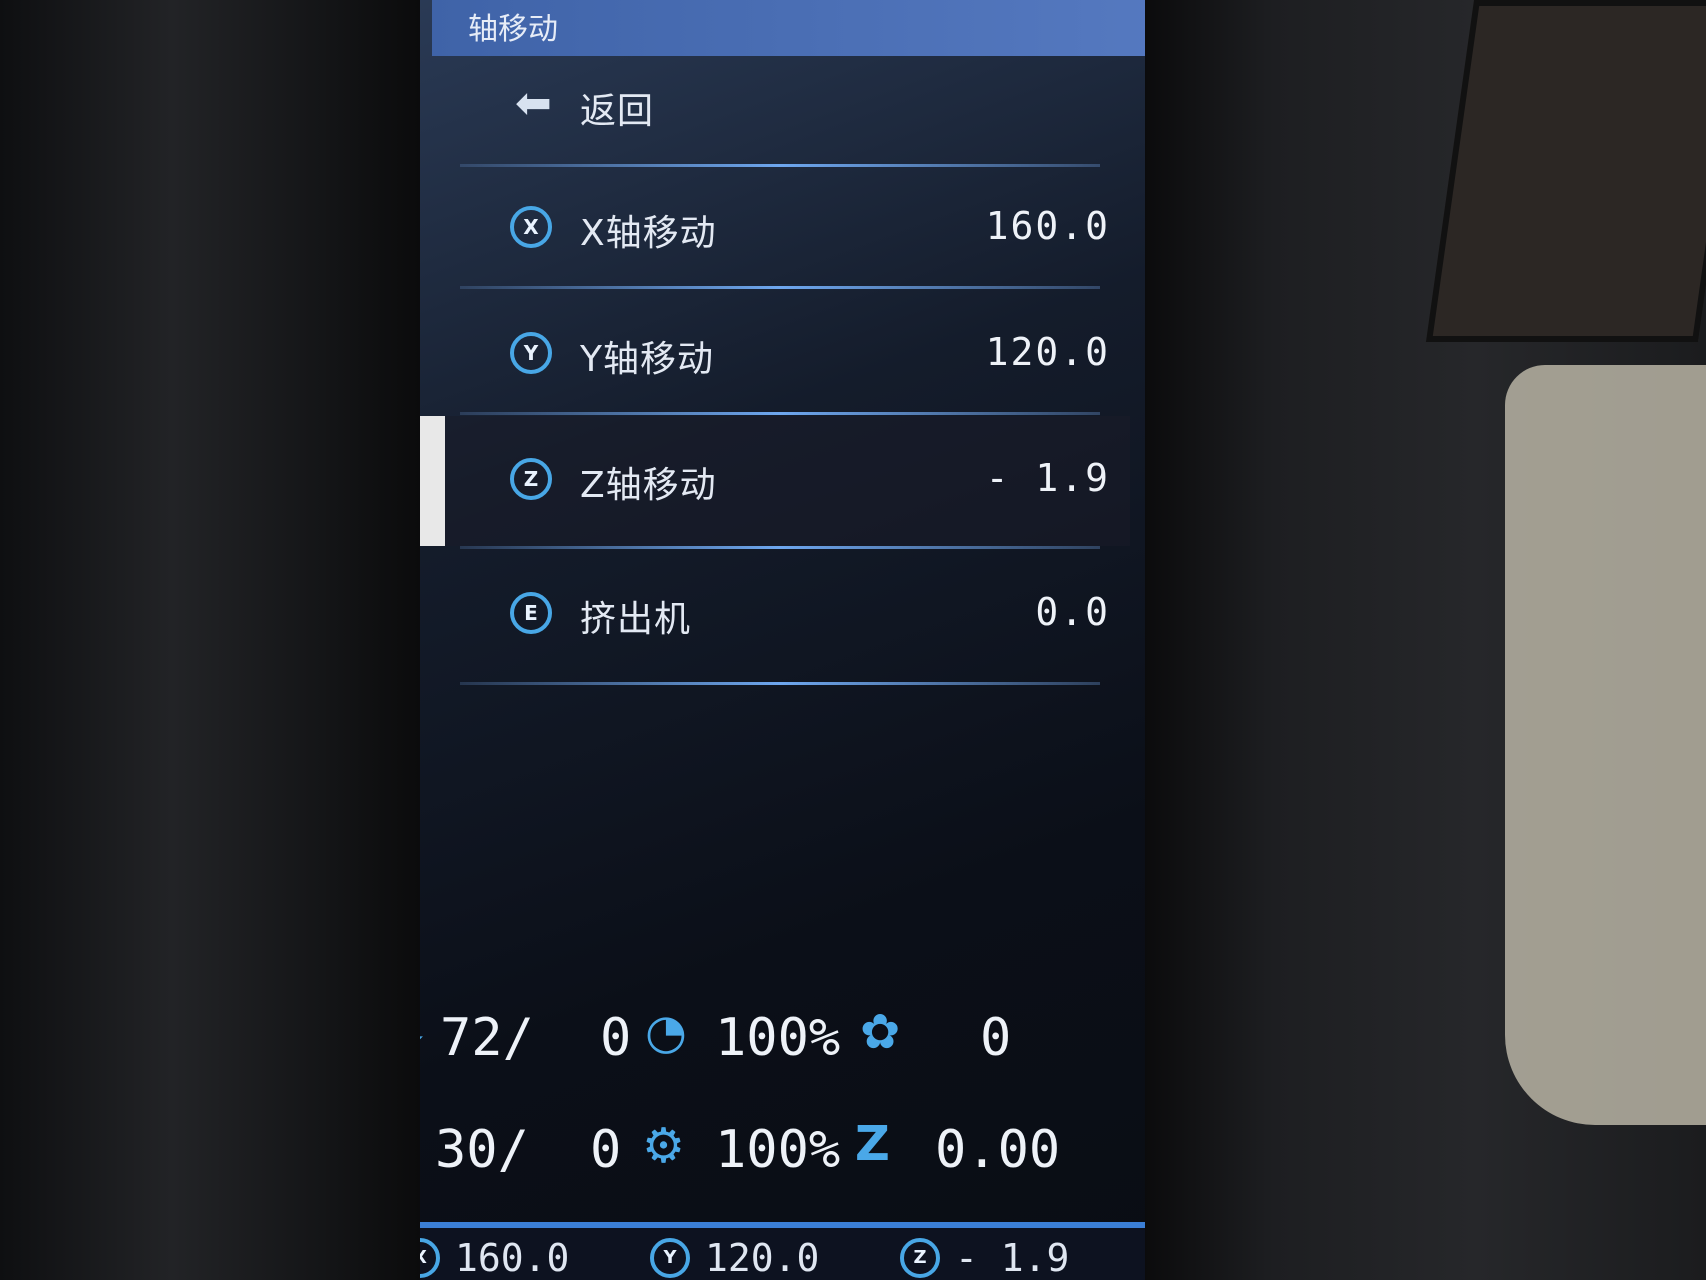 This screenshot has width=1706, height=1280. I want to click on print-speed: 100%, so click(778, 1038).